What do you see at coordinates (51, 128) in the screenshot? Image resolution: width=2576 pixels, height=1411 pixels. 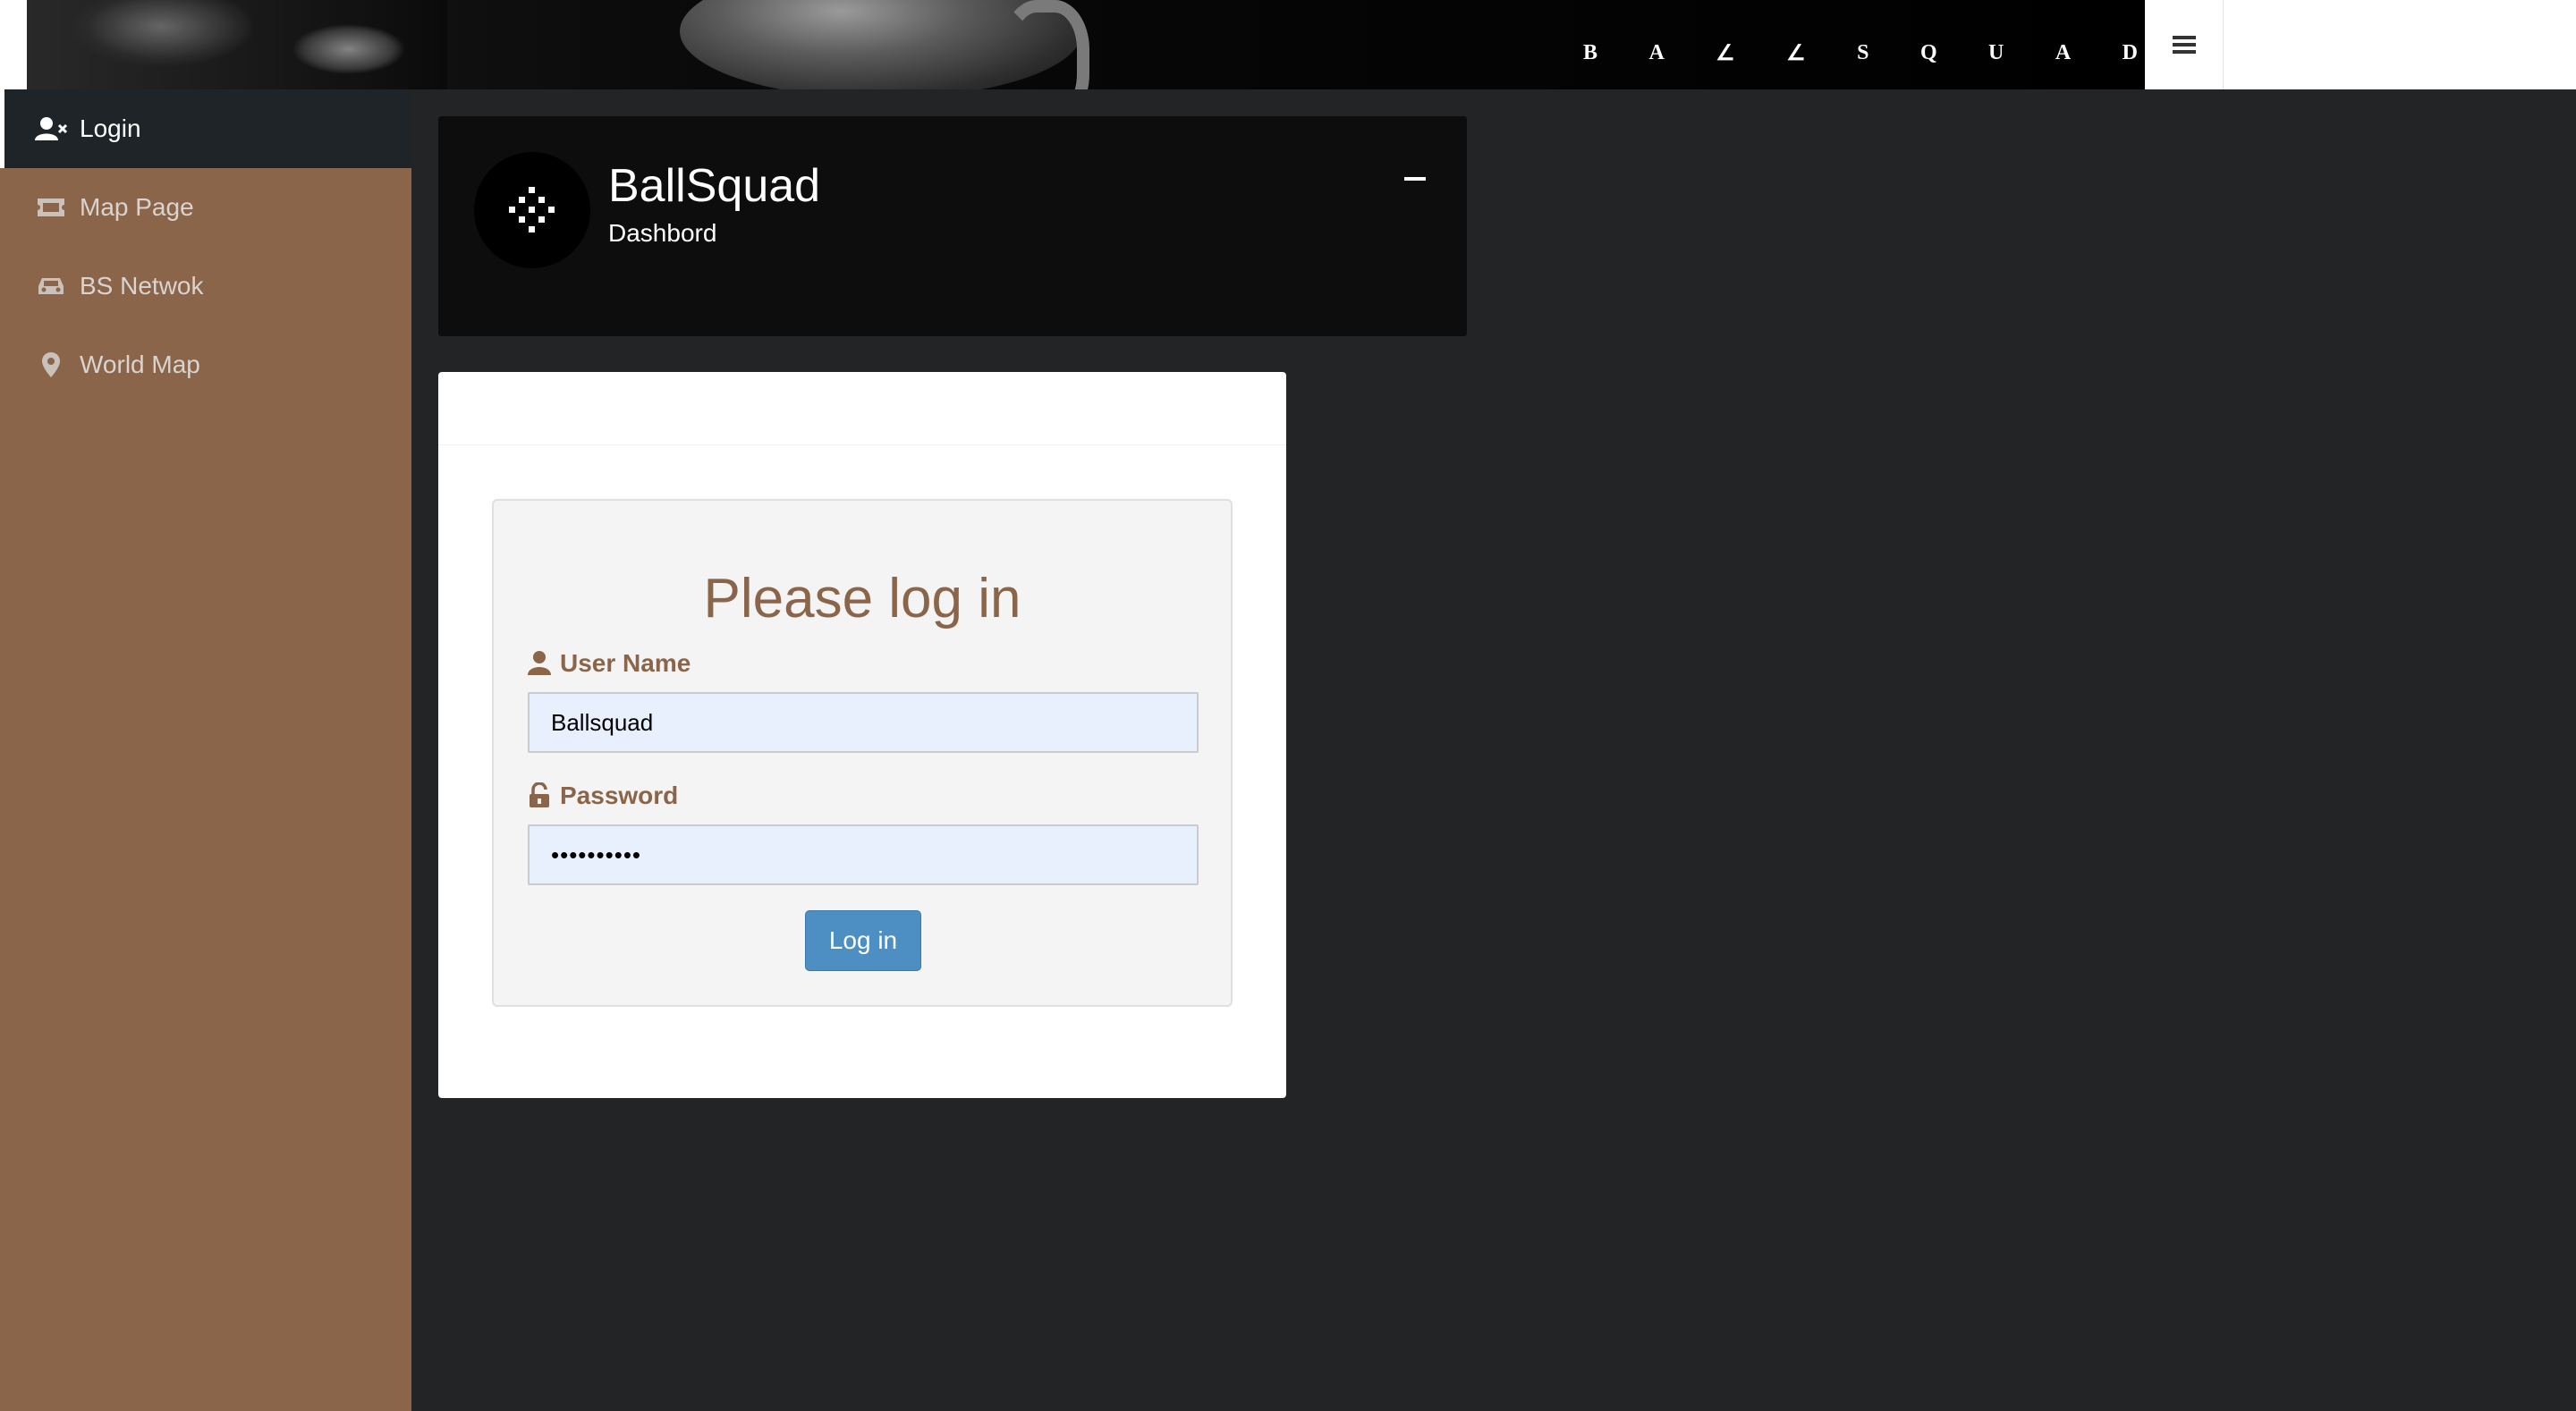 I see `user-x-icon` at bounding box center [51, 128].